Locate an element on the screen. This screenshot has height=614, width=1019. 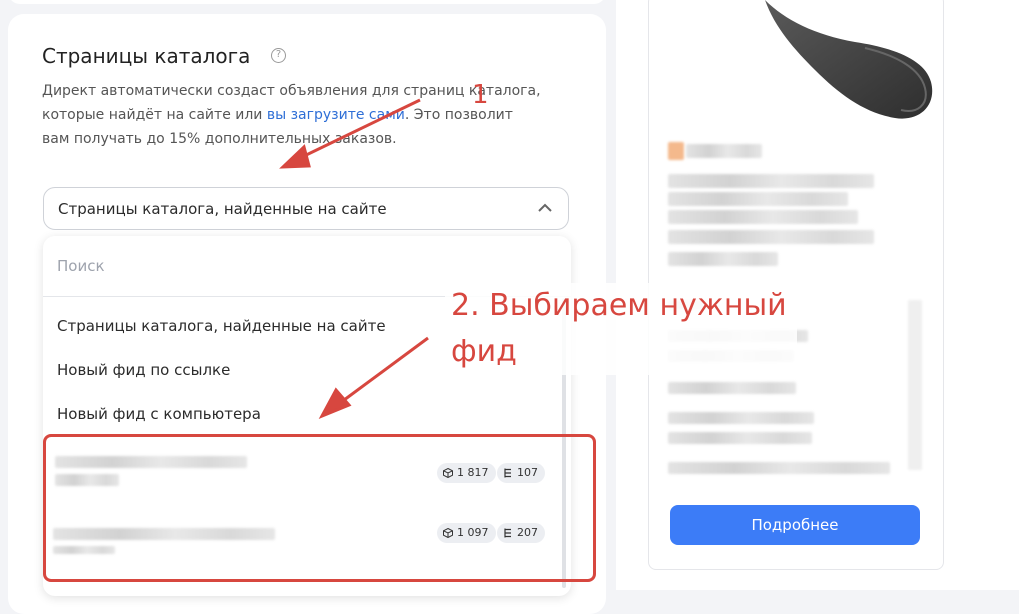
upload-yourself-link: вы загрузите сами is located at coordinates (336, 115).